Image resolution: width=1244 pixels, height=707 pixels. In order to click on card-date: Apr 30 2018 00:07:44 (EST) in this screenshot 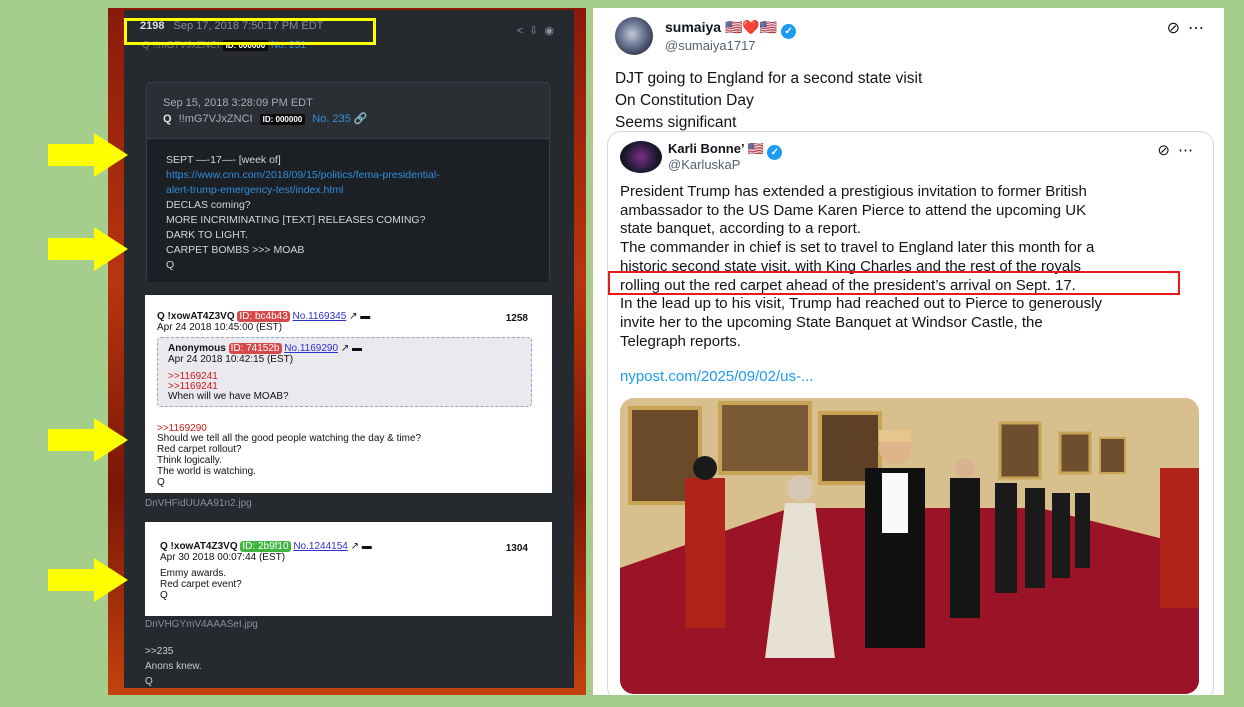, I will do `click(223, 557)`.